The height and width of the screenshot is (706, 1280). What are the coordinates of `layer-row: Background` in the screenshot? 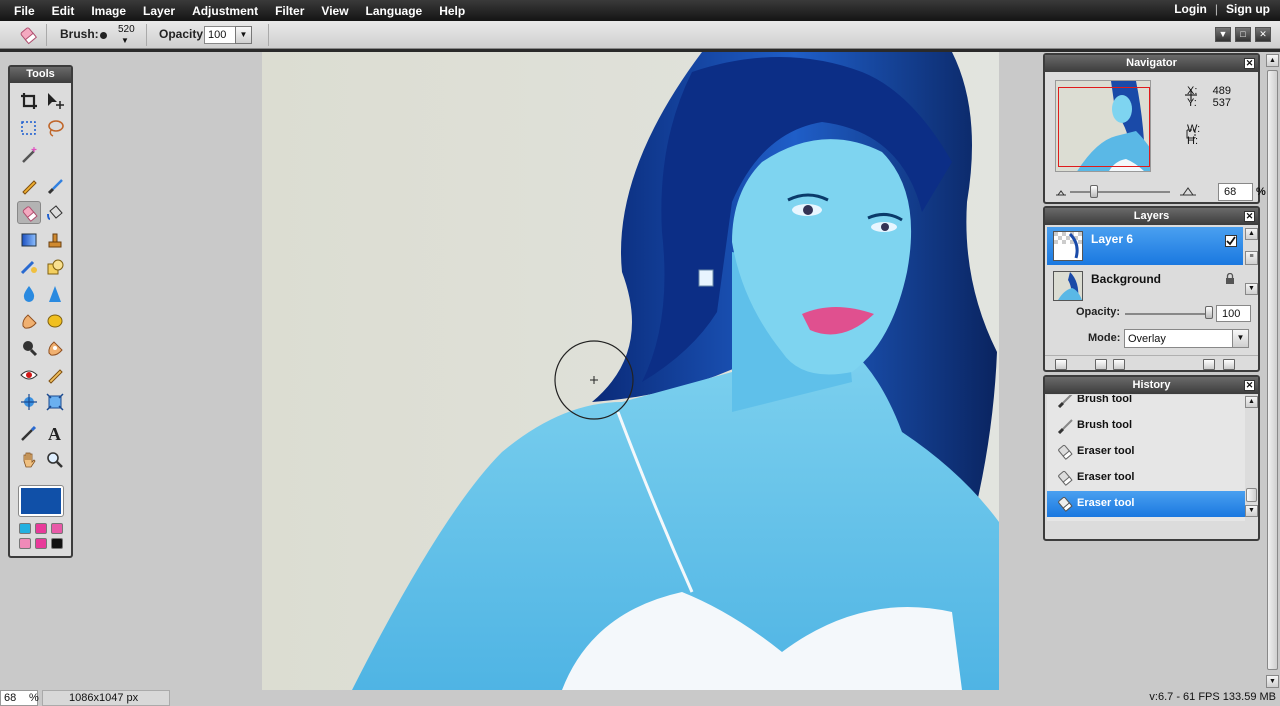 It's located at (1145, 286).